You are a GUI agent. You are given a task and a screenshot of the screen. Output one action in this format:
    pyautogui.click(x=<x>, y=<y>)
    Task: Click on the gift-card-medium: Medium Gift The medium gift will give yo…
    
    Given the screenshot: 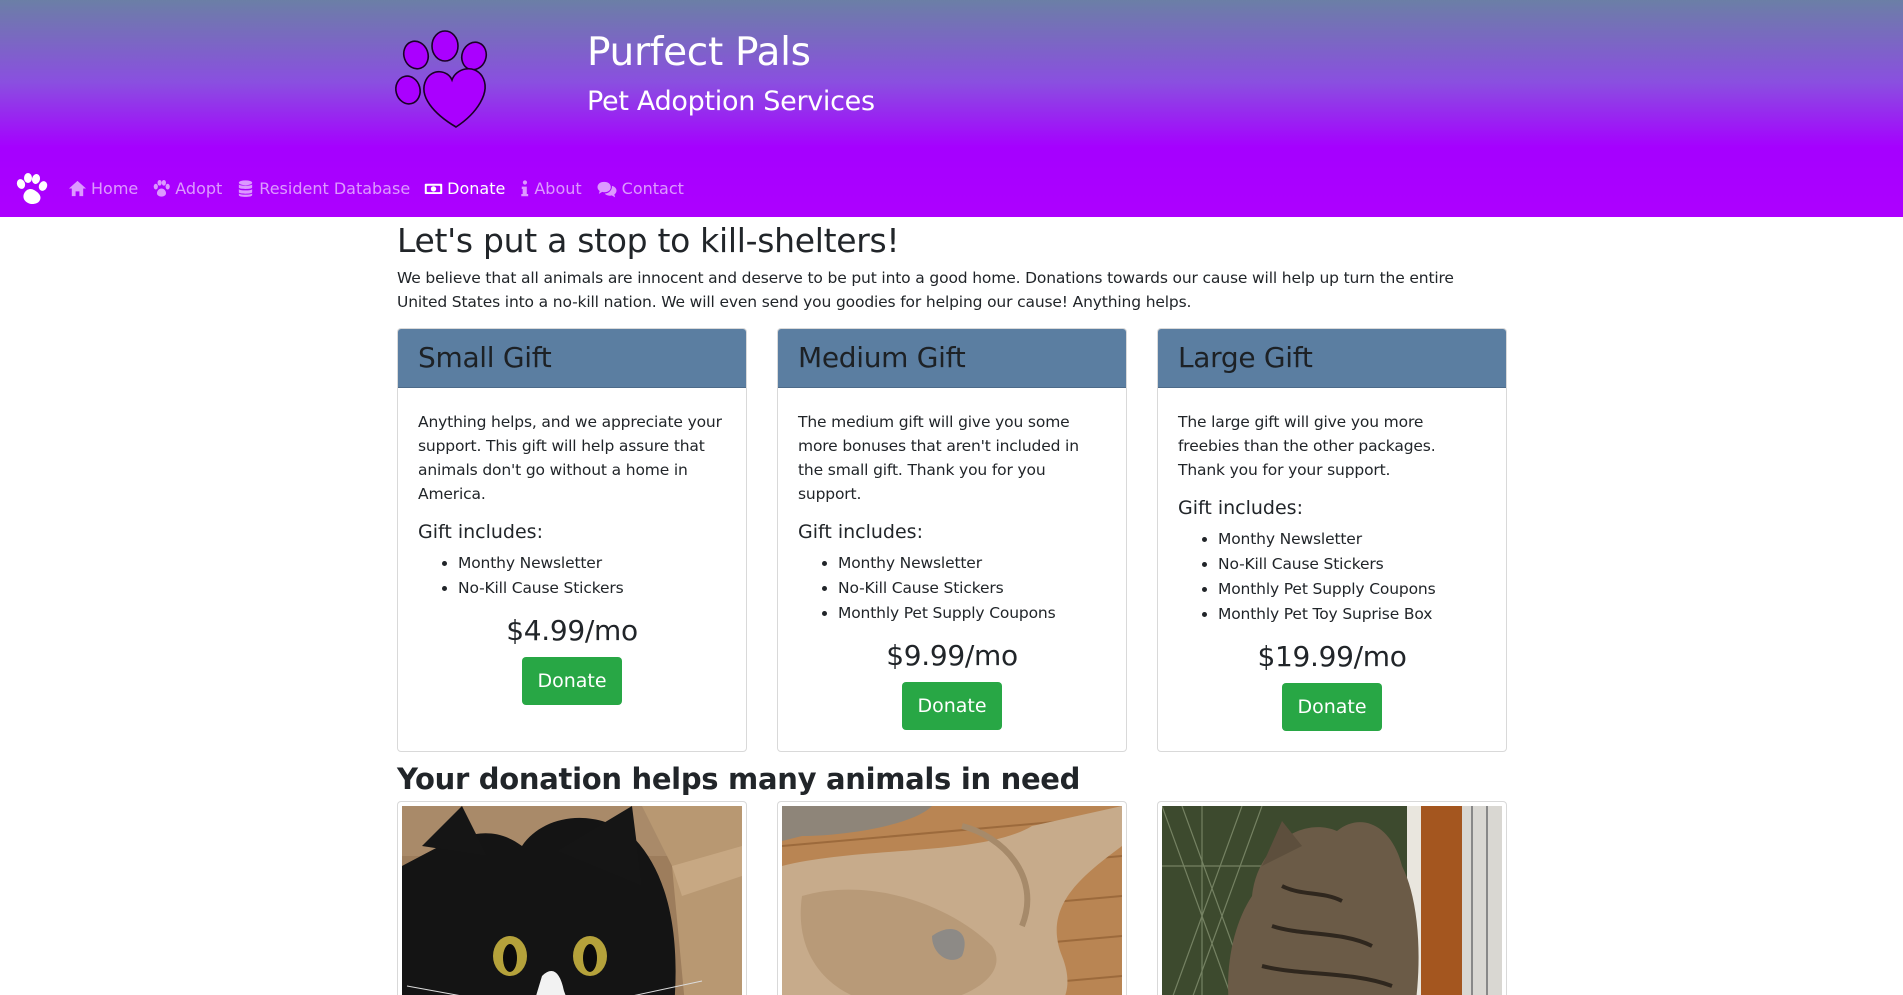 What is the action you would take?
    pyautogui.click(x=952, y=540)
    